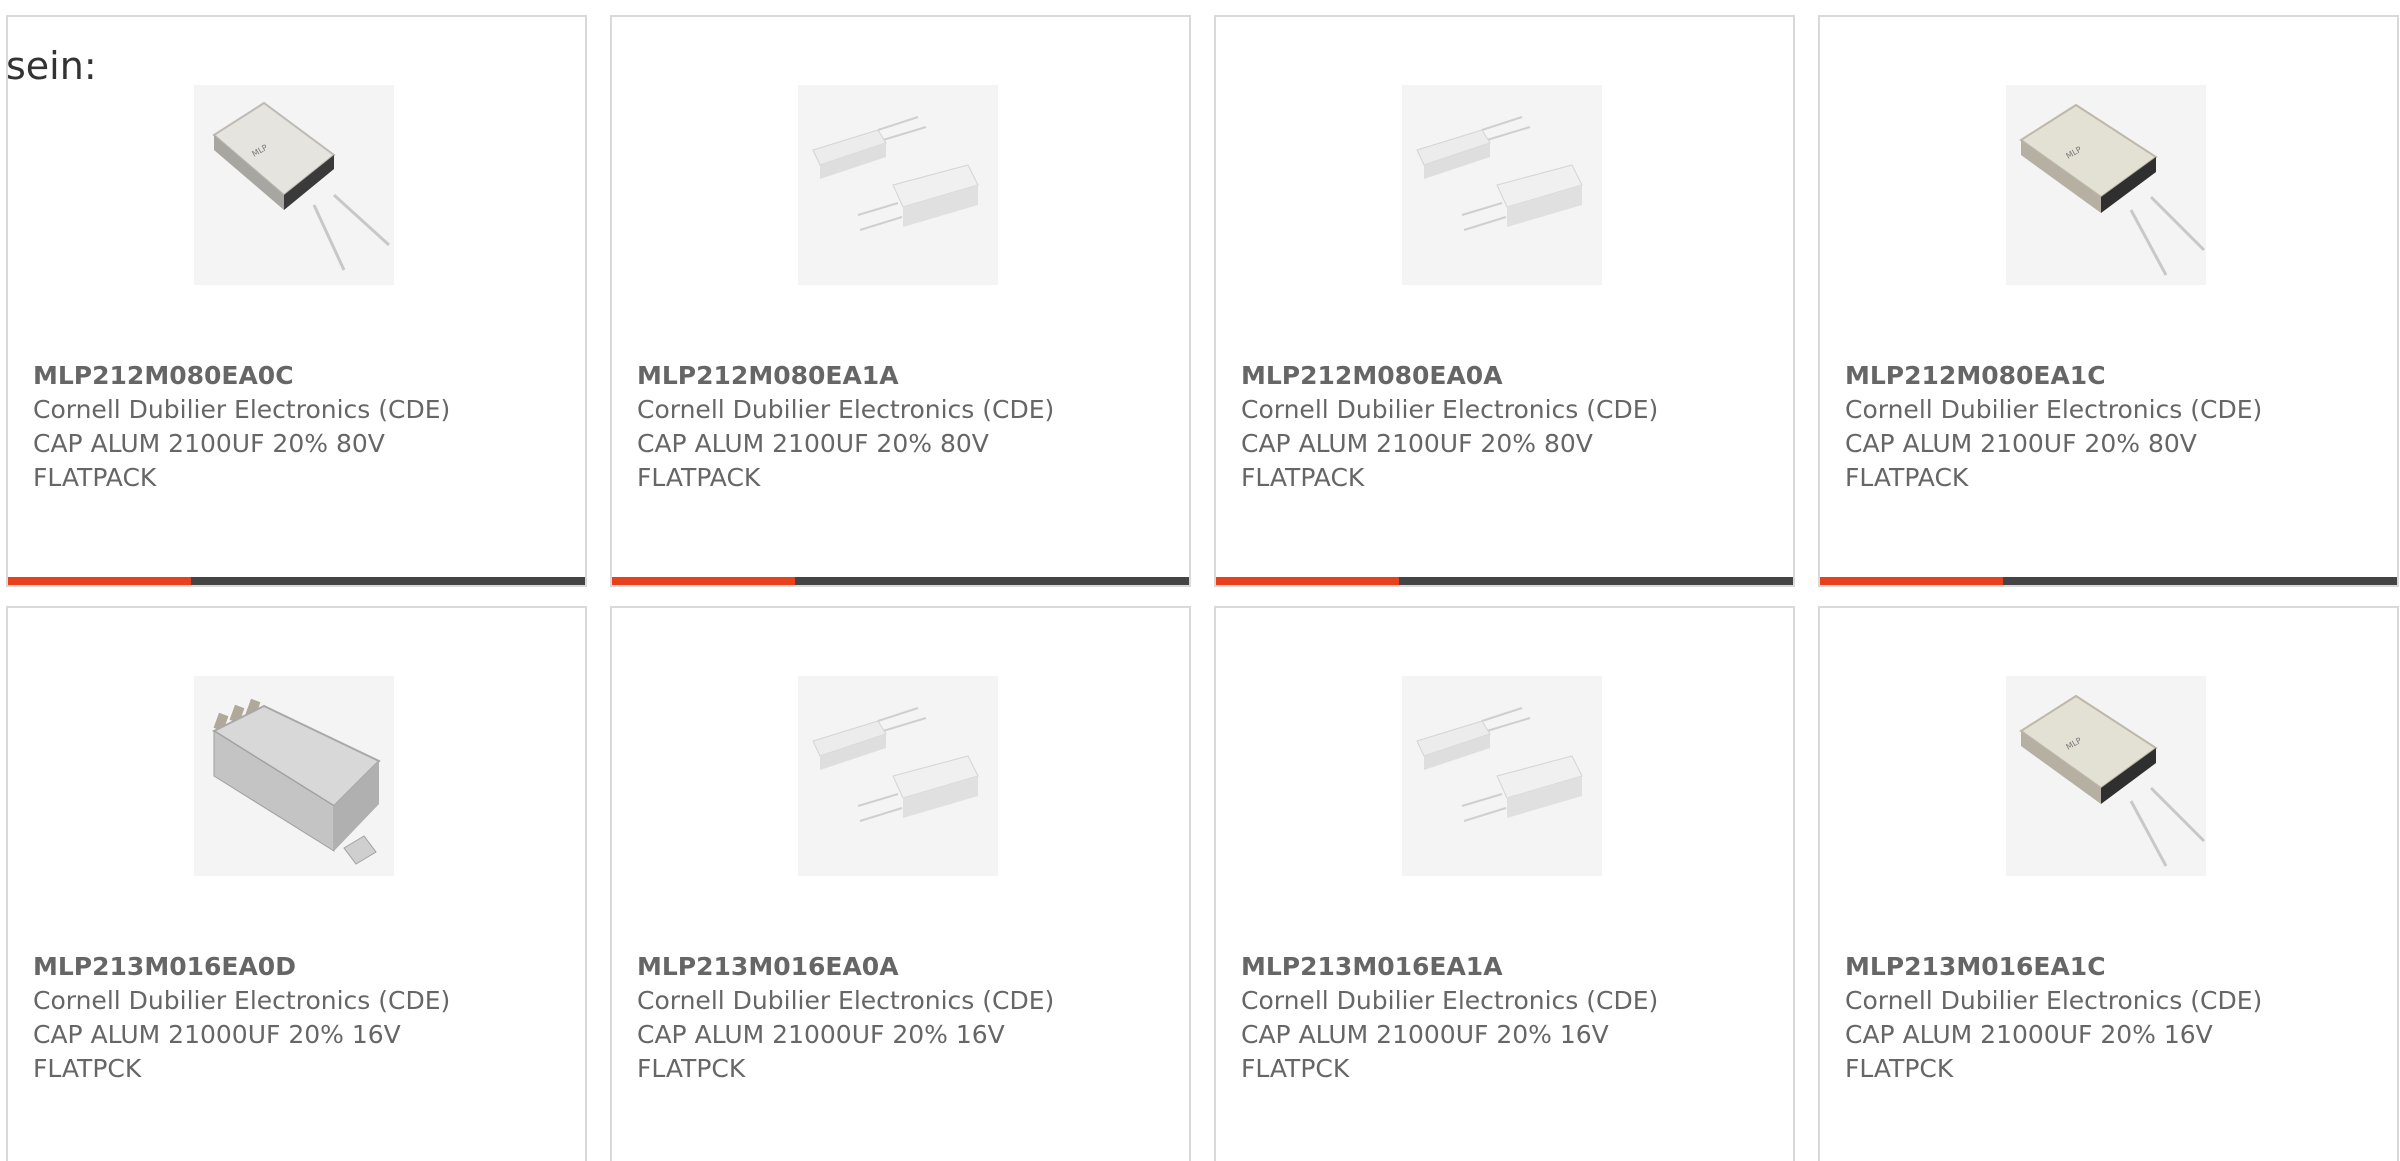  I want to click on part-number: MLP212M080EA1C, so click(2110, 376).